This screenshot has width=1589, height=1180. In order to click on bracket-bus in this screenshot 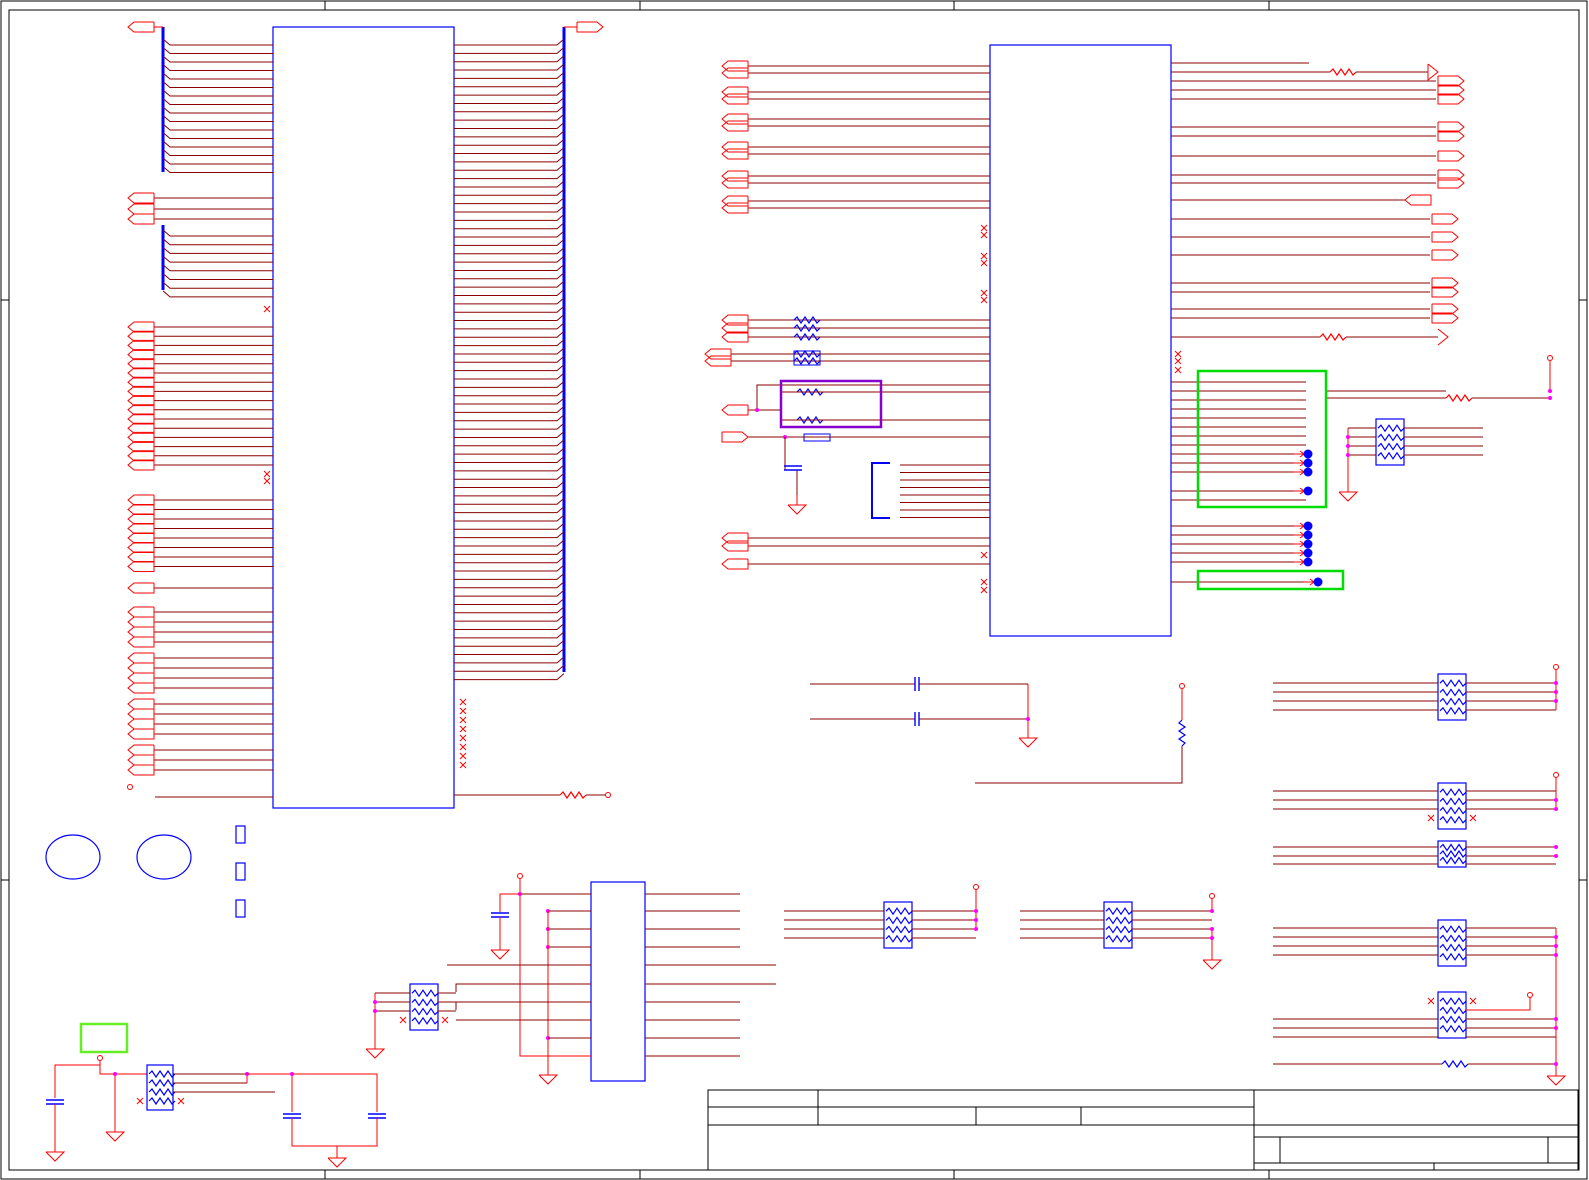, I will do `click(880, 490)`.